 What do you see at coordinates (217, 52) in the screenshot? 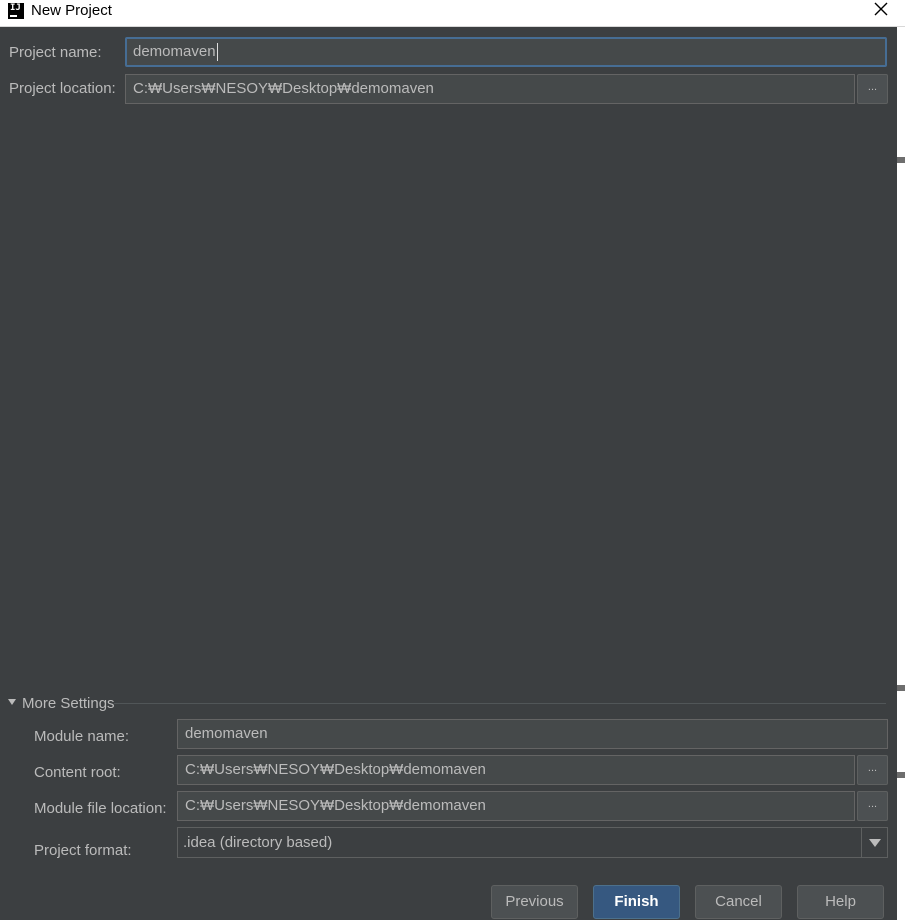
I see `text-caret` at bounding box center [217, 52].